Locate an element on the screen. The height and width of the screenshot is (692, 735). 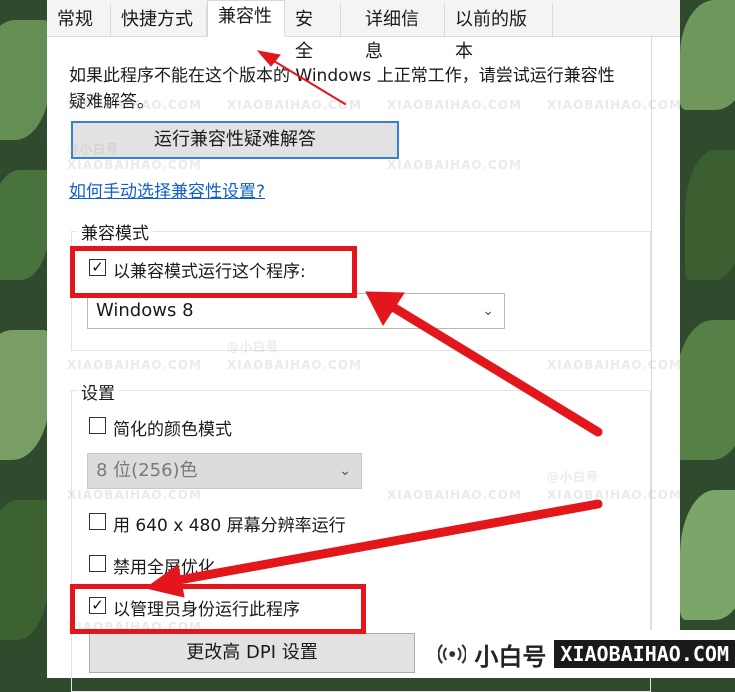
watermark-badge: 小白号 XIAOBAIHAO.COM is located at coordinates (582, 654).